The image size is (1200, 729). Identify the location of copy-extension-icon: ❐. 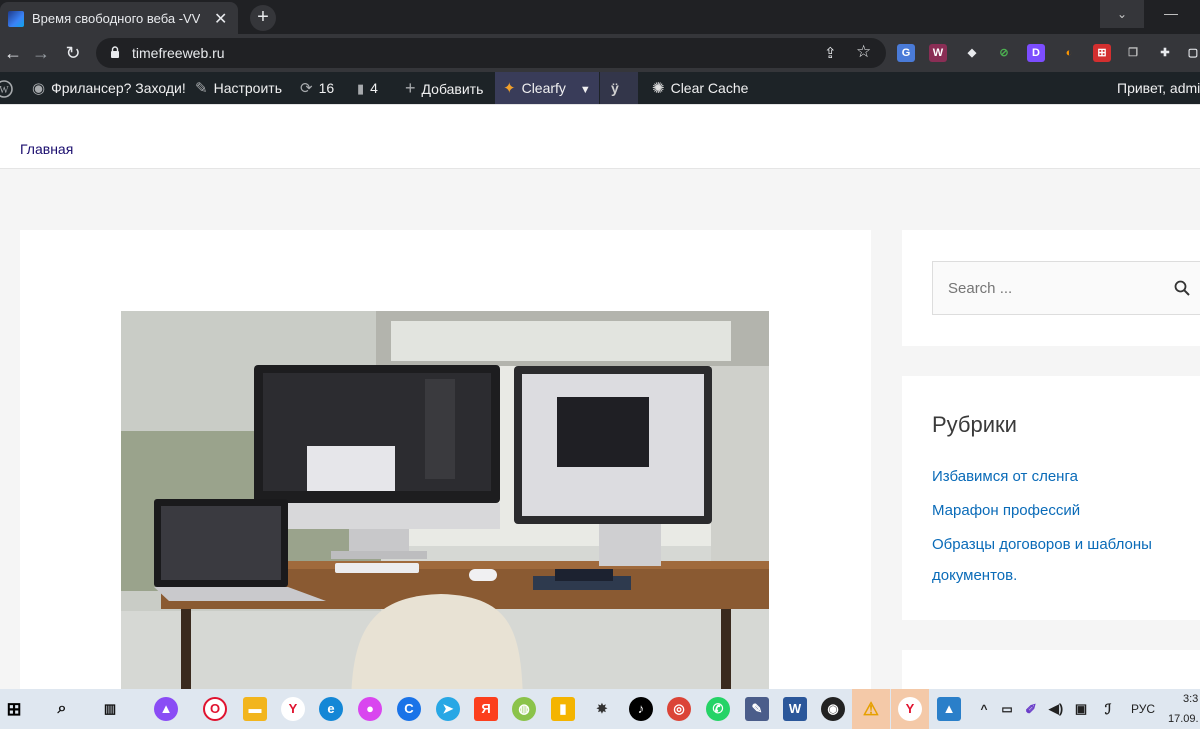
(1133, 53).